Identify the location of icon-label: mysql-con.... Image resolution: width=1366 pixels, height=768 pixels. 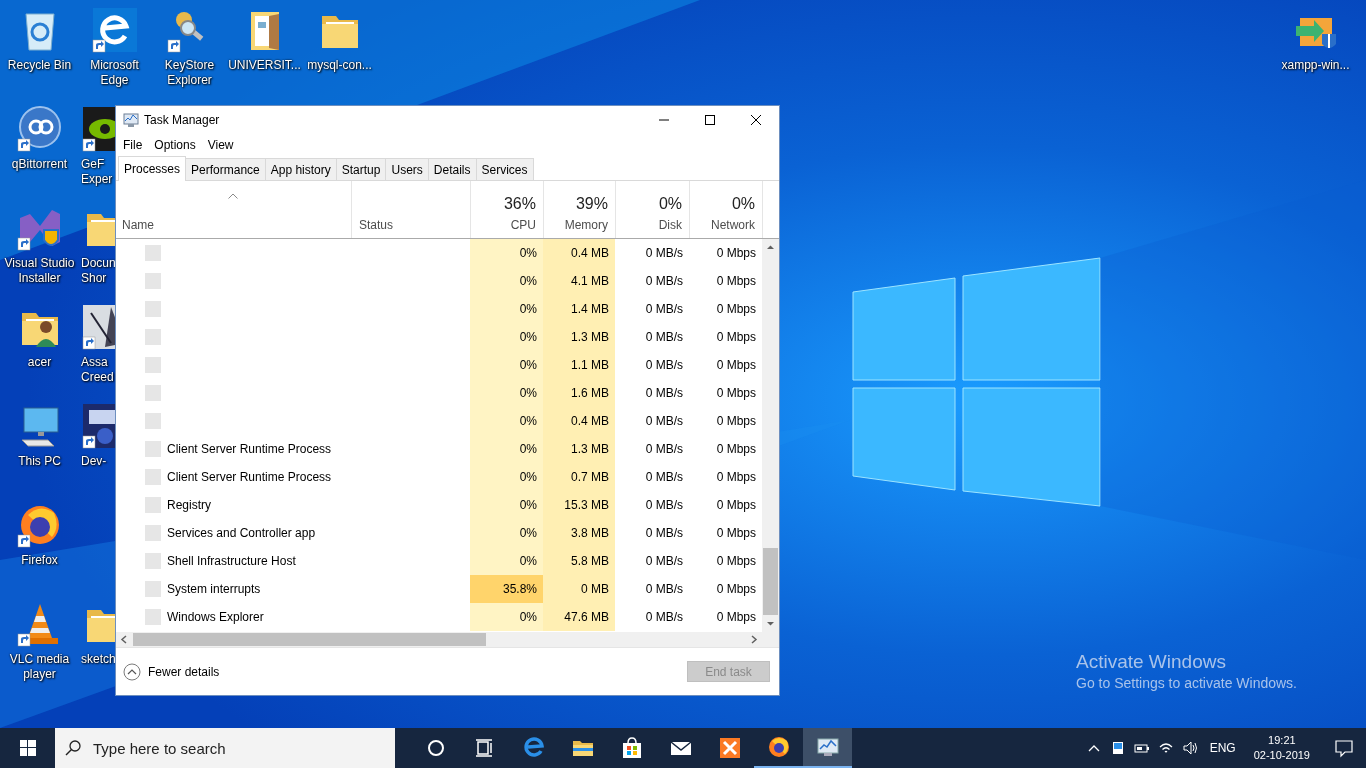
(339, 65).